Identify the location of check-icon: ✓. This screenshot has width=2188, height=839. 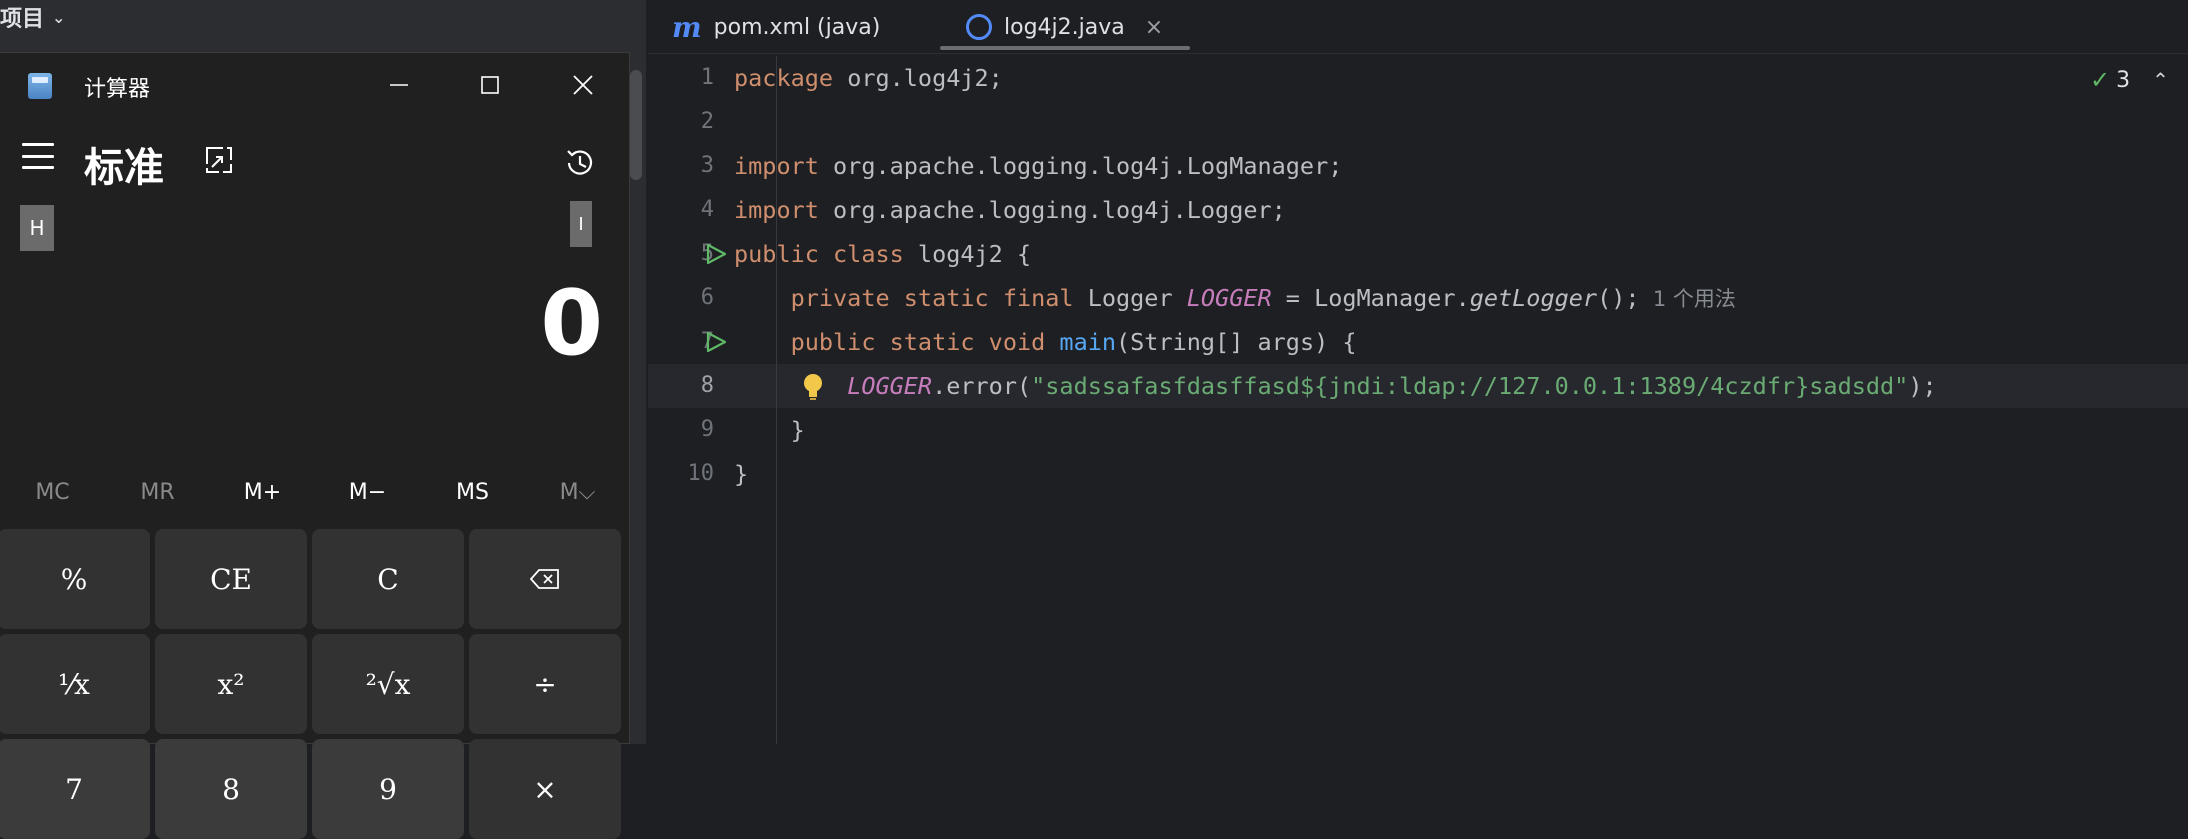
(2100, 80).